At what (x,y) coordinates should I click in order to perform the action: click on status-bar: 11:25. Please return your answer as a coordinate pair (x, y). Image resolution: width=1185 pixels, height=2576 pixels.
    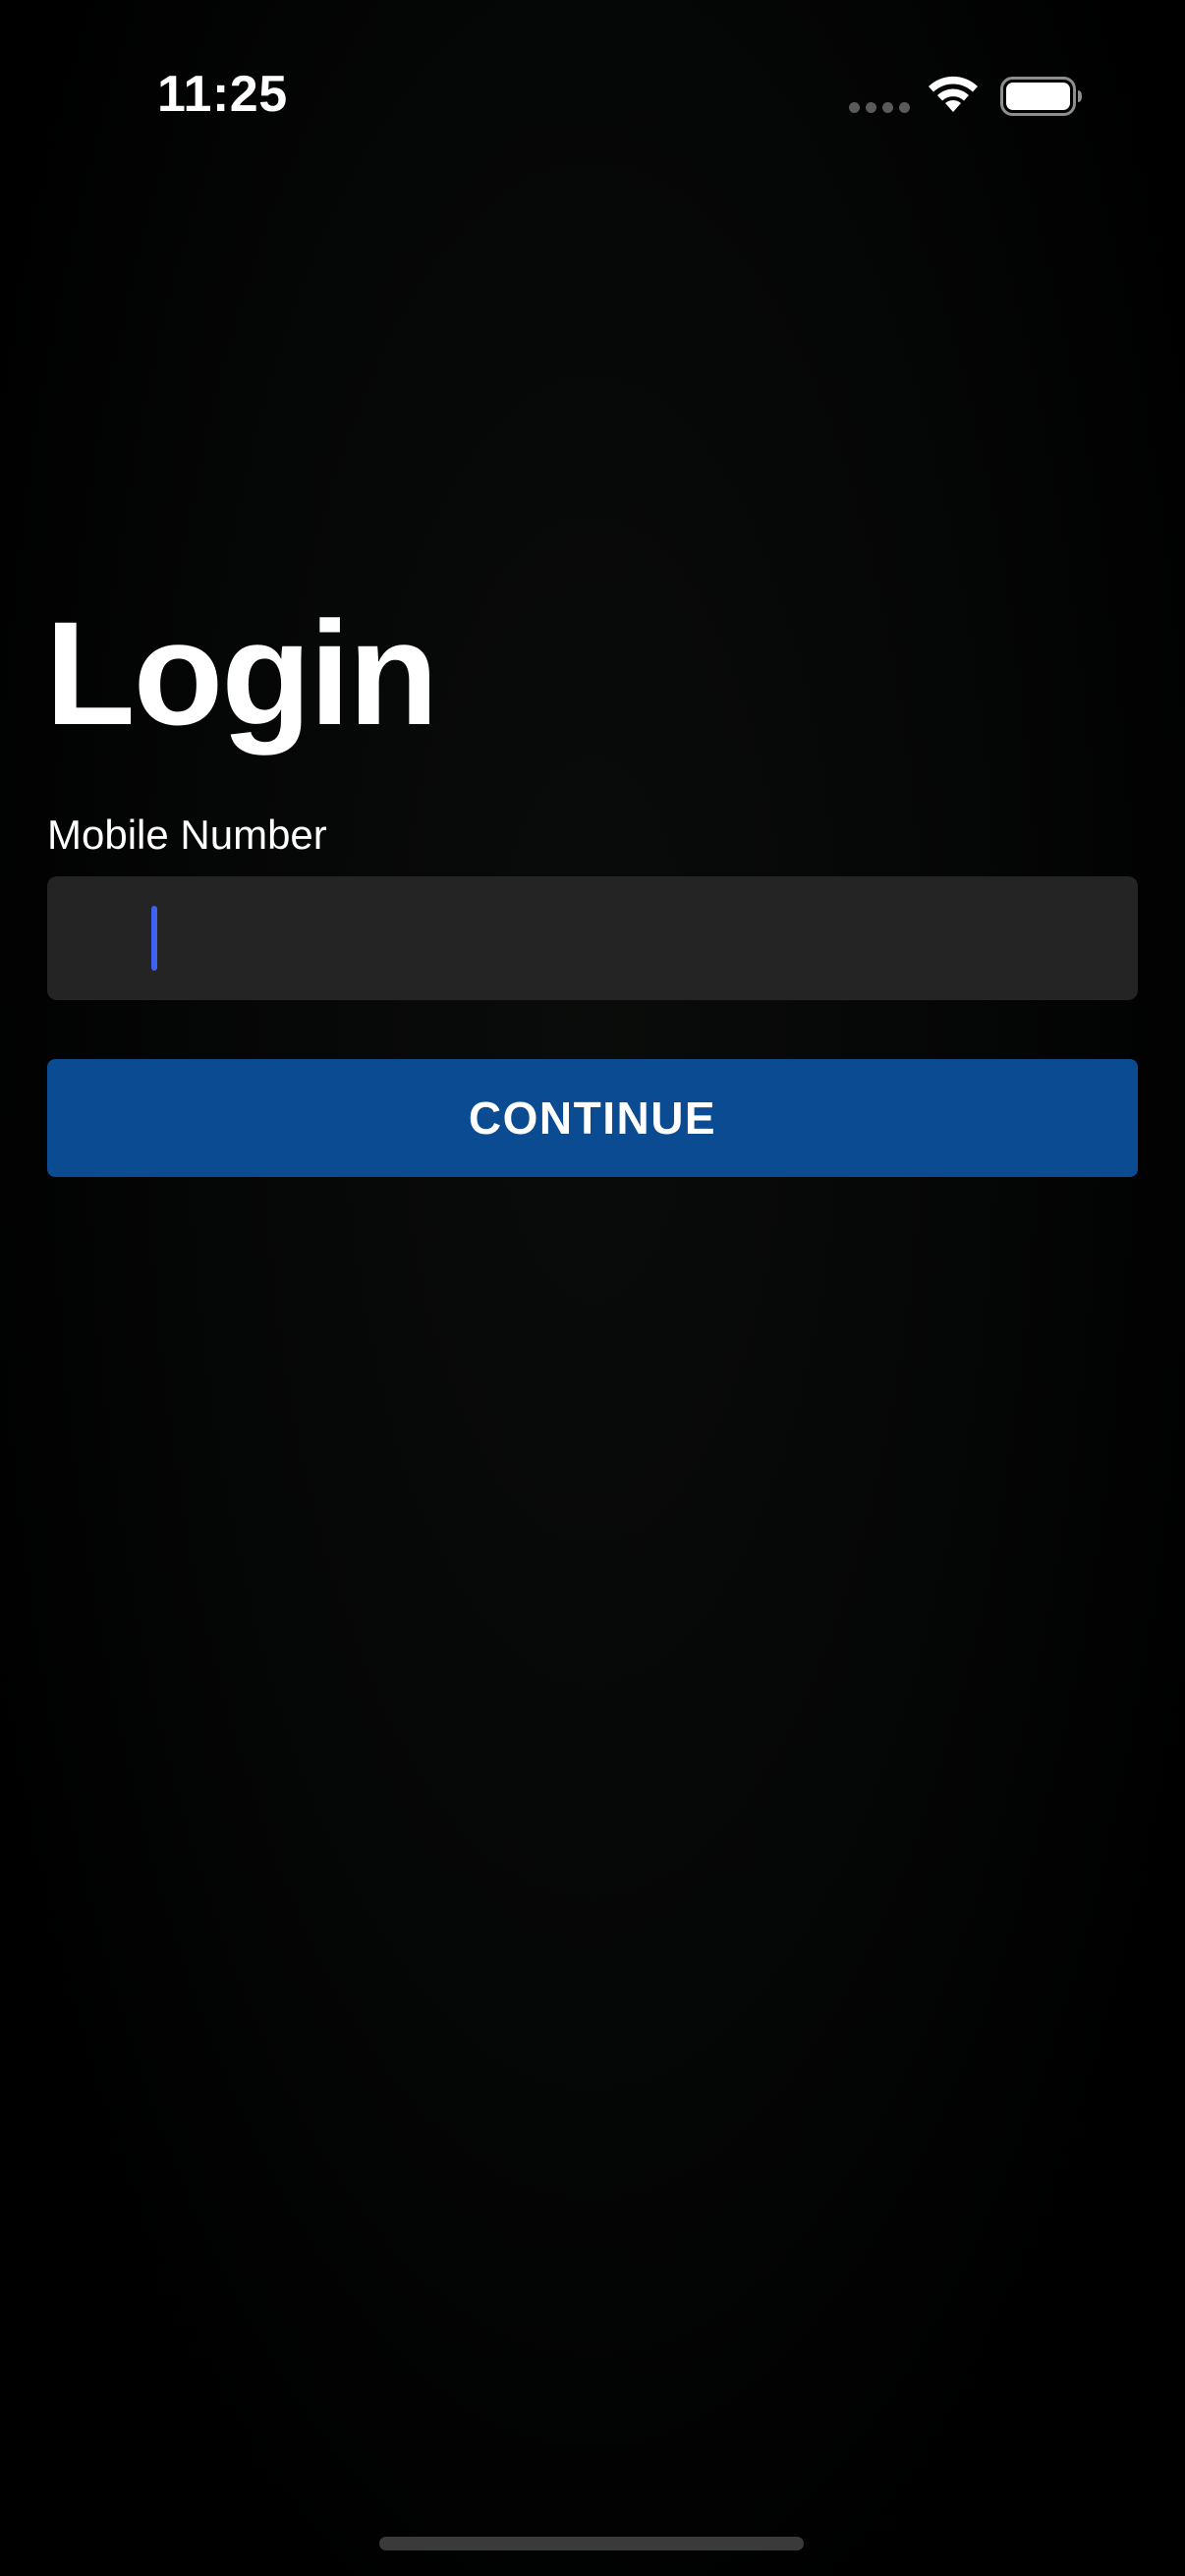
    Looking at the image, I should click on (592, 83).